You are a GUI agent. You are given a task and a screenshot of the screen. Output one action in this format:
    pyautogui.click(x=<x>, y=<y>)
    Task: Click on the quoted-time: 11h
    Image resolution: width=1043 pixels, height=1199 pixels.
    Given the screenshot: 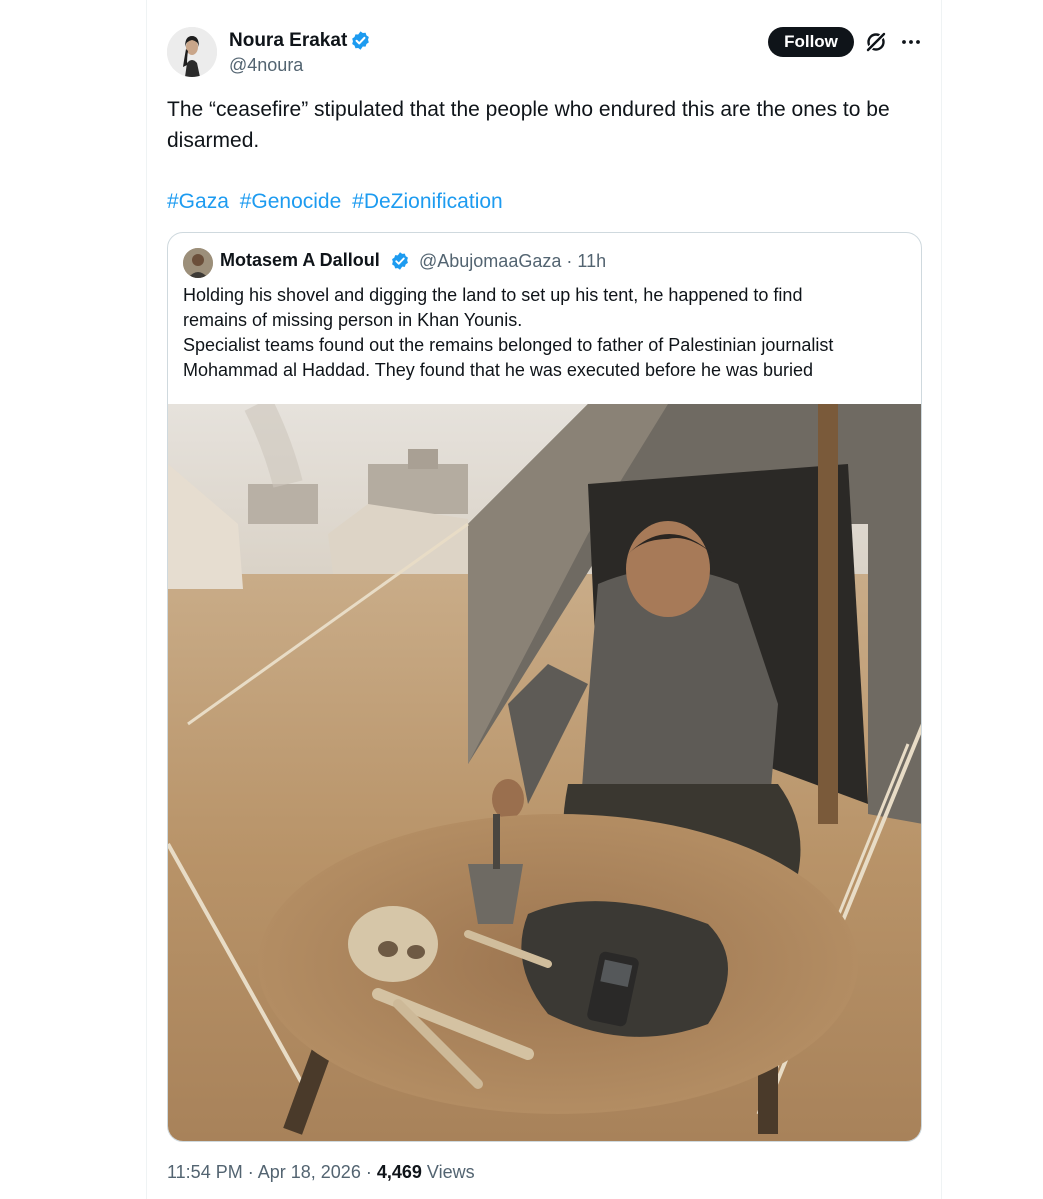 What is the action you would take?
    pyautogui.click(x=591, y=261)
    